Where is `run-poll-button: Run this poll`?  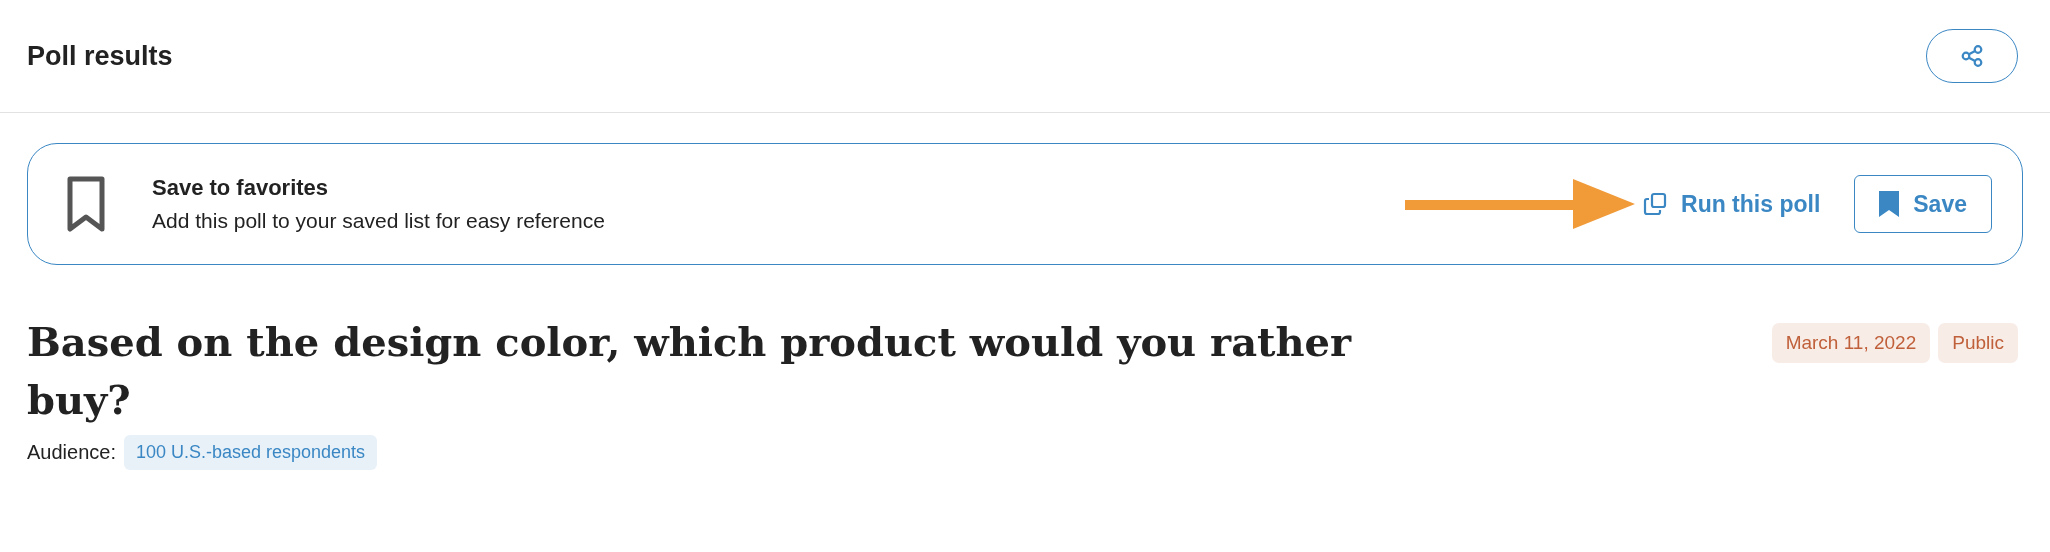 run-poll-button: Run this poll is located at coordinates (1732, 204).